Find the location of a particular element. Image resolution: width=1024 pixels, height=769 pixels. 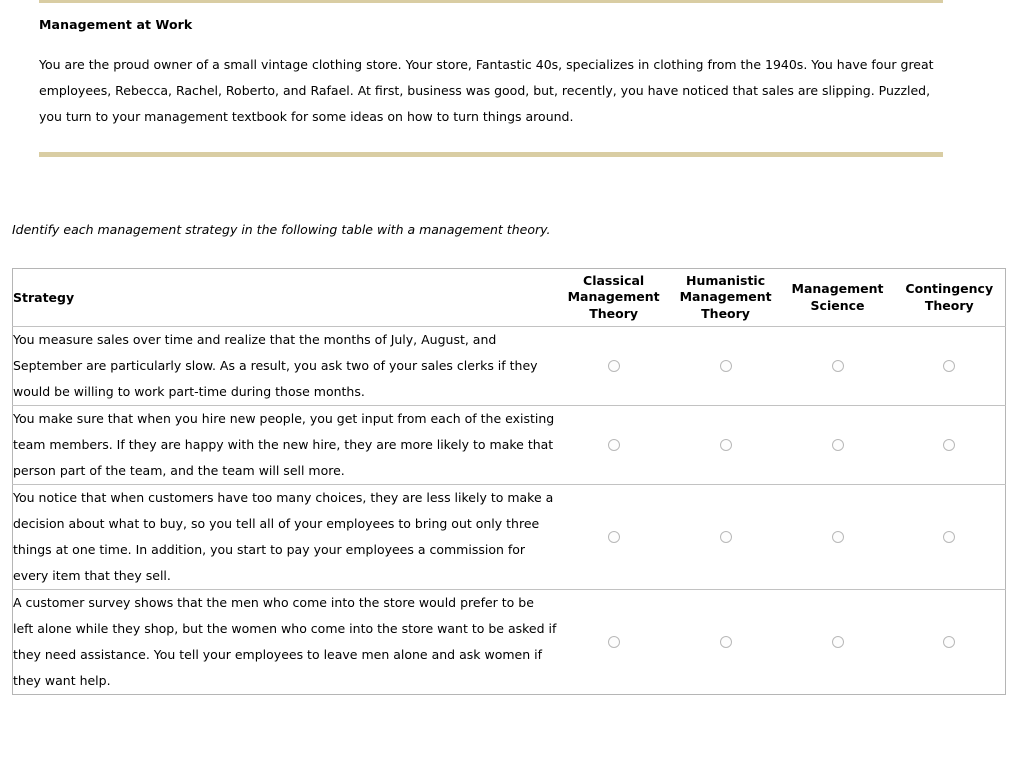

radio-cell-row2-humanistic is located at coordinates (726, 445).